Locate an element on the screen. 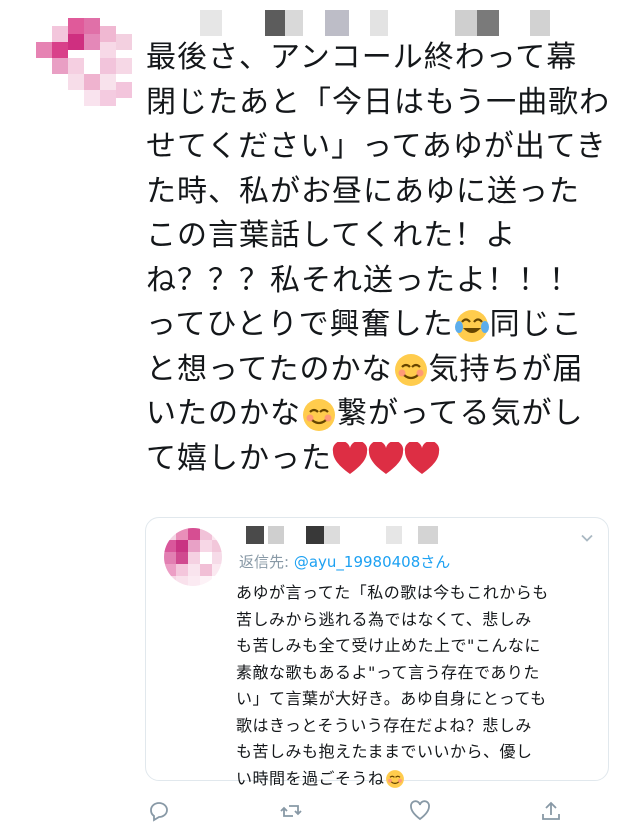 This screenshot has width=640, height=822. tweet-line-8a: と想ってたのかな is located at coordinates (269, 369).